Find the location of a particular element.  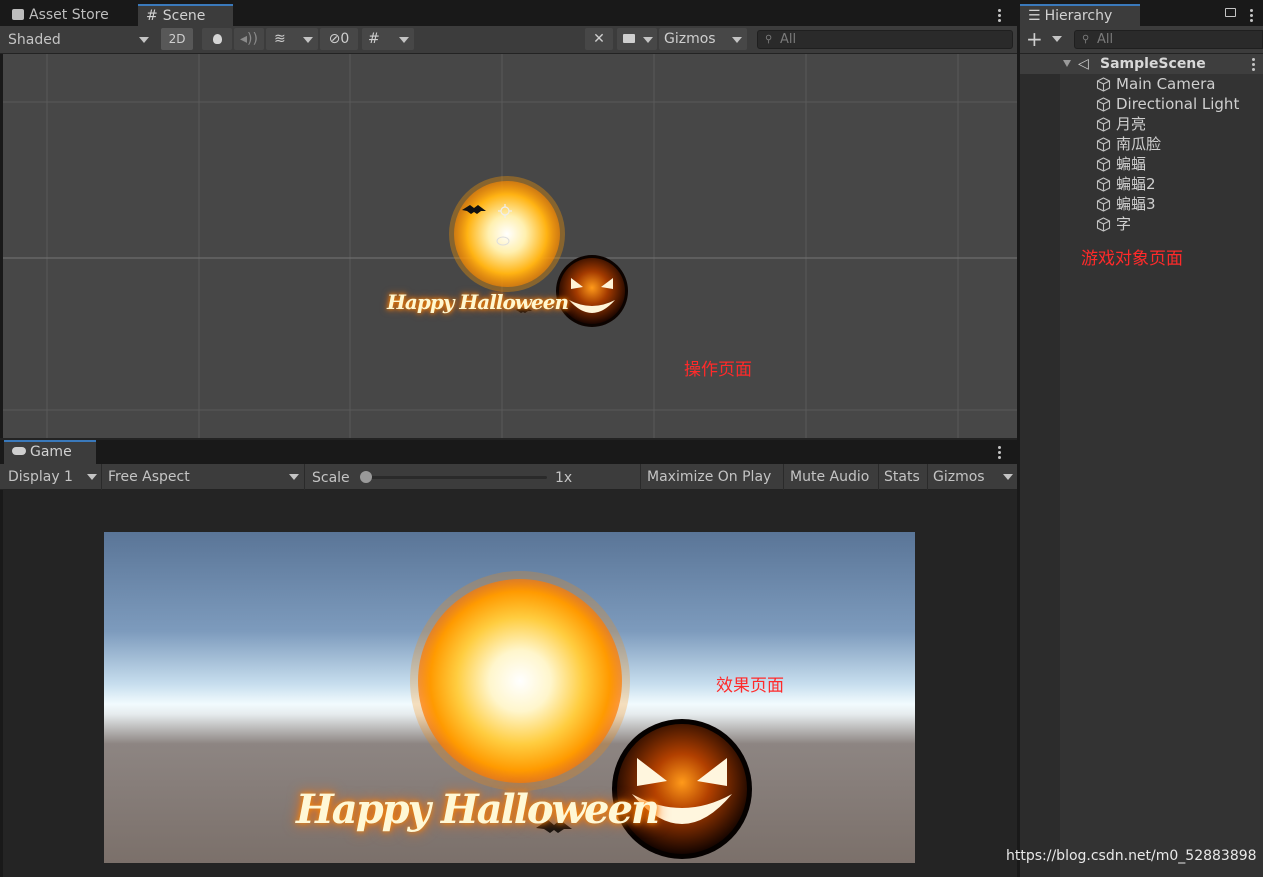

scale-label: Scale is located at coordinates (331, 478).